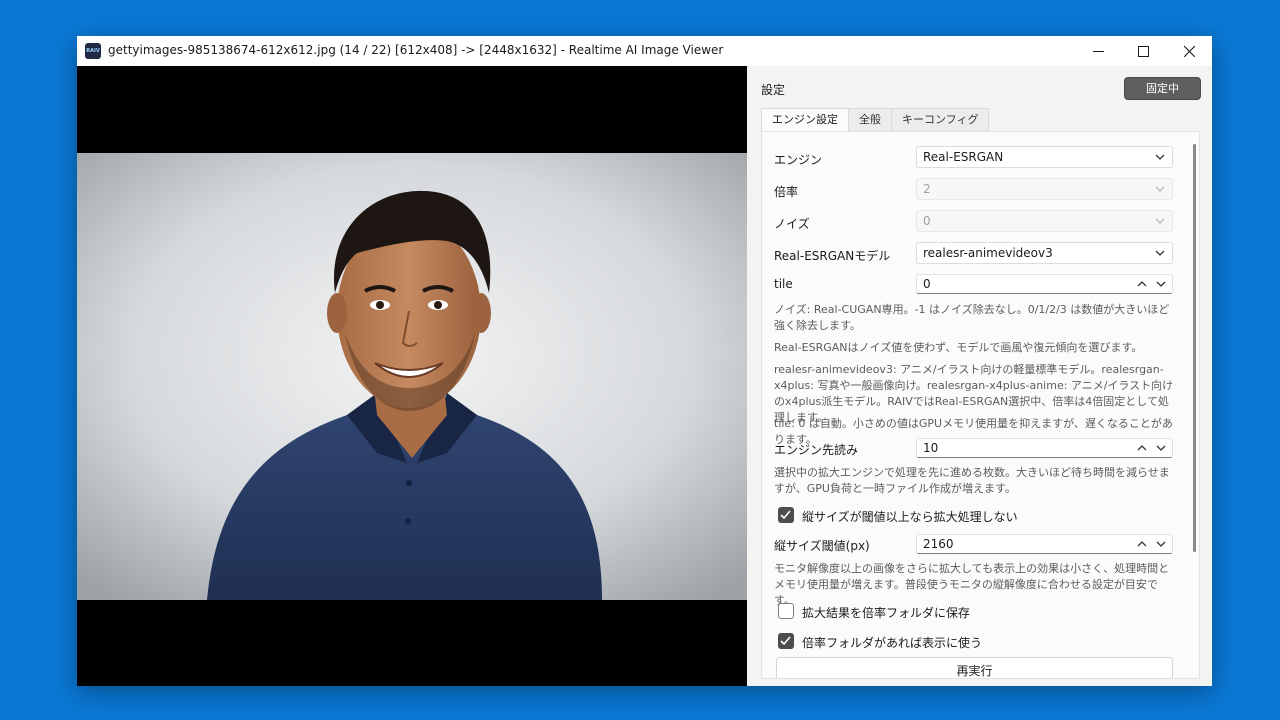 This screenshot has height=720, width=1280. Describe the element at coordinates (886, 612) in the screenshot. I see `save-to-folder-label: 拡大結果を倍率フォルダに保存` at that location.